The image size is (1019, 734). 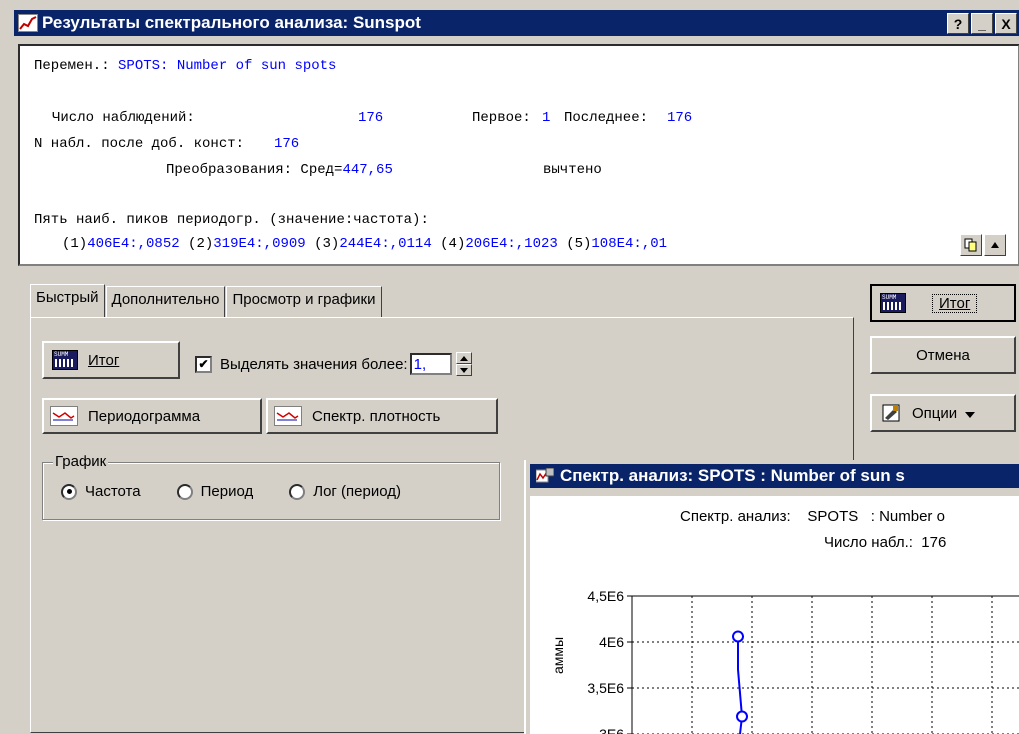 What do you see at coordinates (81, 461) in the screenshot?
I see `graph-group-label: График` at bounding box center [81, 461].